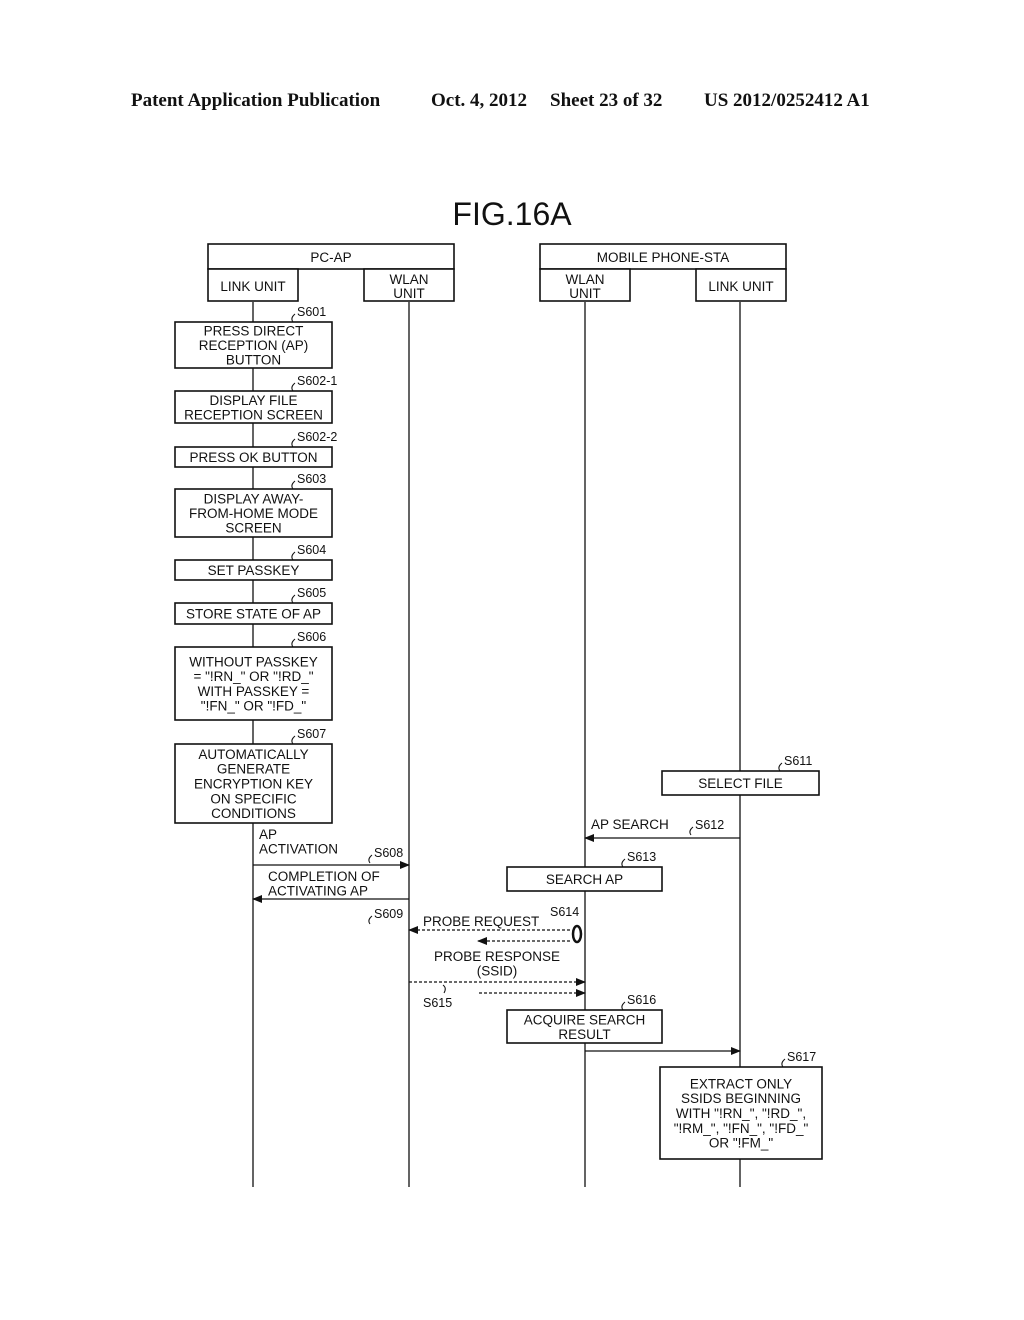 Image resolution: width=1024 pixels, height=1320 pixels. Describe the element at coordinates (255, 449) in the screenshot. I see `process-step-s602-2: PRESS OK BUTTON S602-2` at that location.